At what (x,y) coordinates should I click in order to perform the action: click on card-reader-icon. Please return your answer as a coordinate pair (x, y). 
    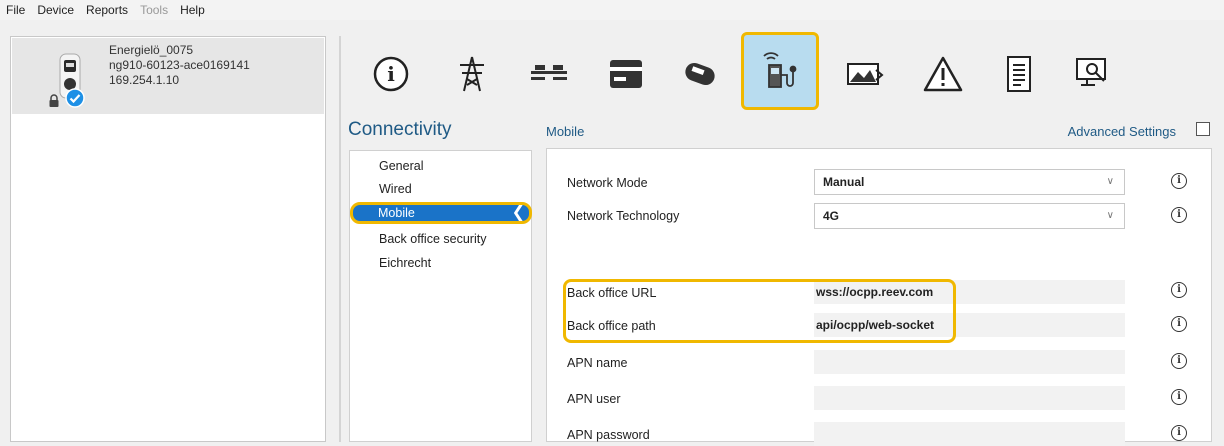
    Looking at the image, I should click on (700, 74).